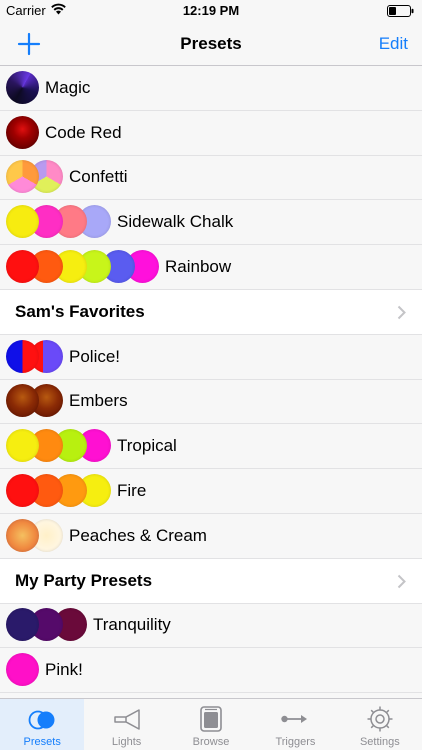 The height and width of the screenshot is (750, 422). I want to click on preset-row: Tranquility, so click(211, 626).